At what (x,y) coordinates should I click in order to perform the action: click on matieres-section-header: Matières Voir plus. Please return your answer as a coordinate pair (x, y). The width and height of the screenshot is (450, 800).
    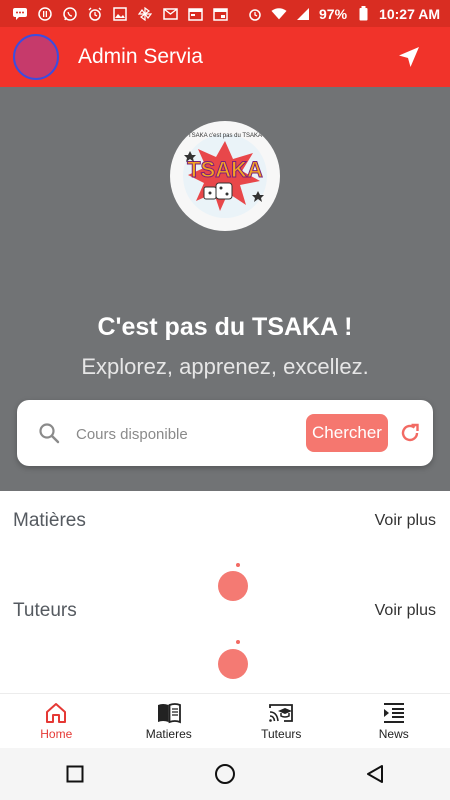
    Looking at the image, I should click on (225, 525).